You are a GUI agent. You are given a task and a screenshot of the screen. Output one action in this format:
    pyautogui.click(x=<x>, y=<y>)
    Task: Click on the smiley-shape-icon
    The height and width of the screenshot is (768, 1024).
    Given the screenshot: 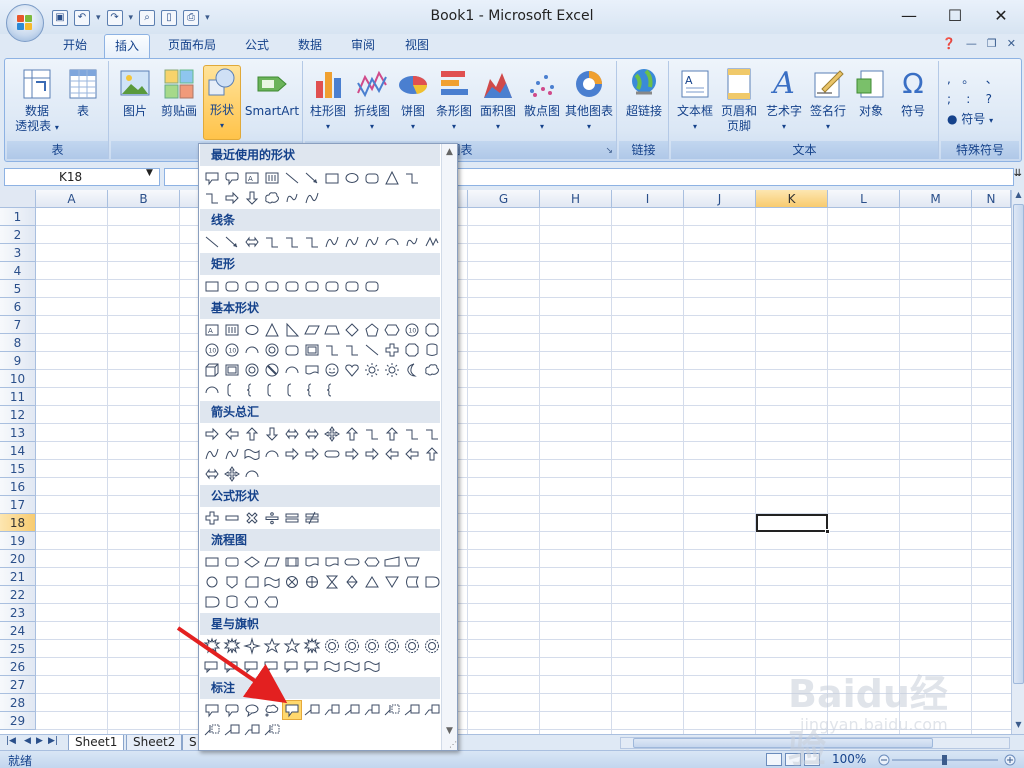 What is the action you would take?
    pyautogui.click(x=332, y=370)
    